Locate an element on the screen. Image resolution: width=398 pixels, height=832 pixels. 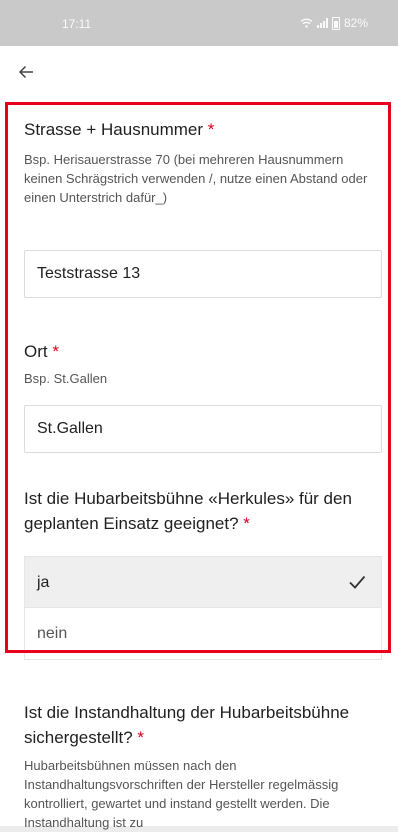
arrow-left-icon is located at coordinates (25, 72).